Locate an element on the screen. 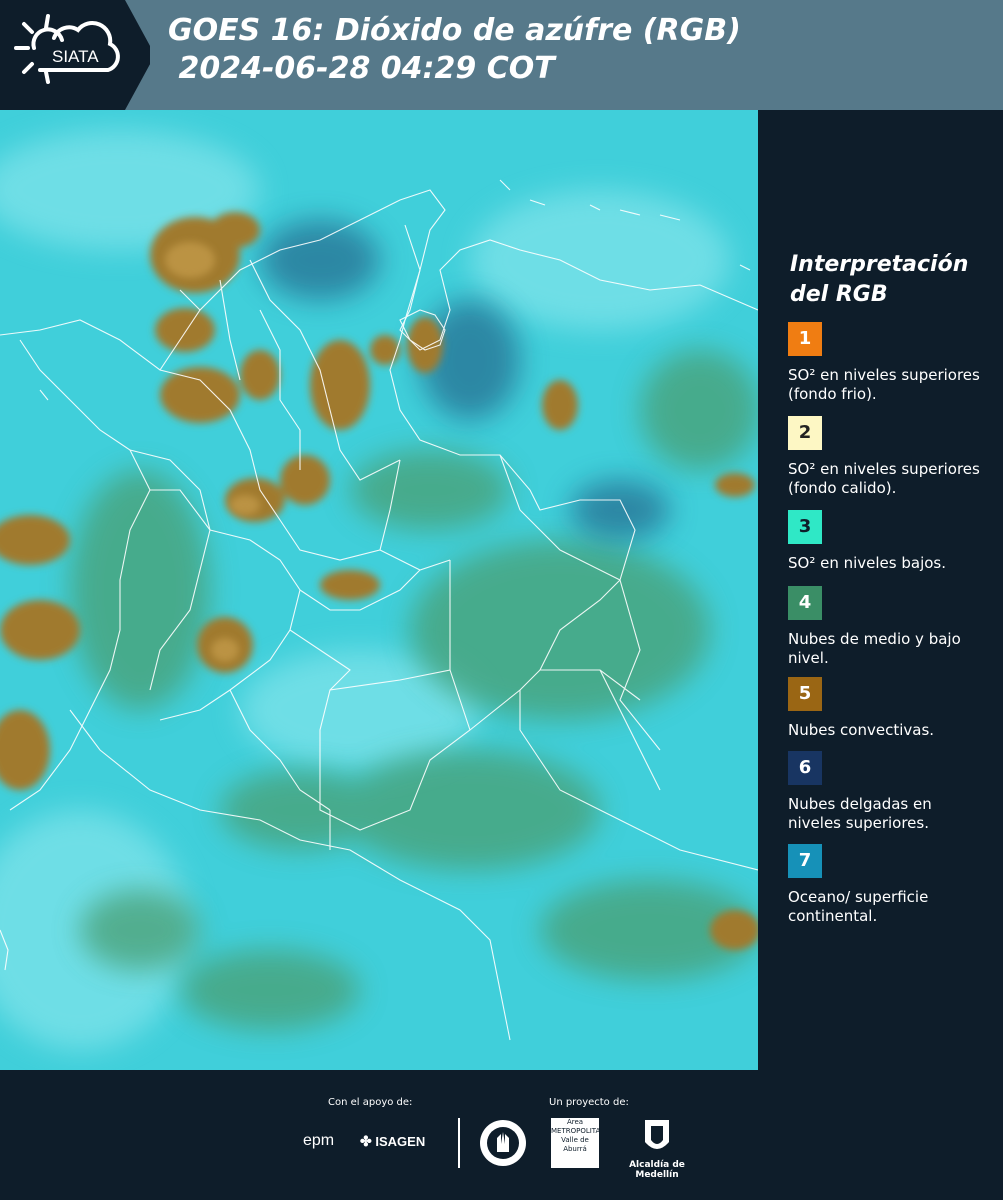 This screenshot has width=1003, height=1200. legend-text-3: SO² en niveles bajos. is located at coordinates (867, 563).